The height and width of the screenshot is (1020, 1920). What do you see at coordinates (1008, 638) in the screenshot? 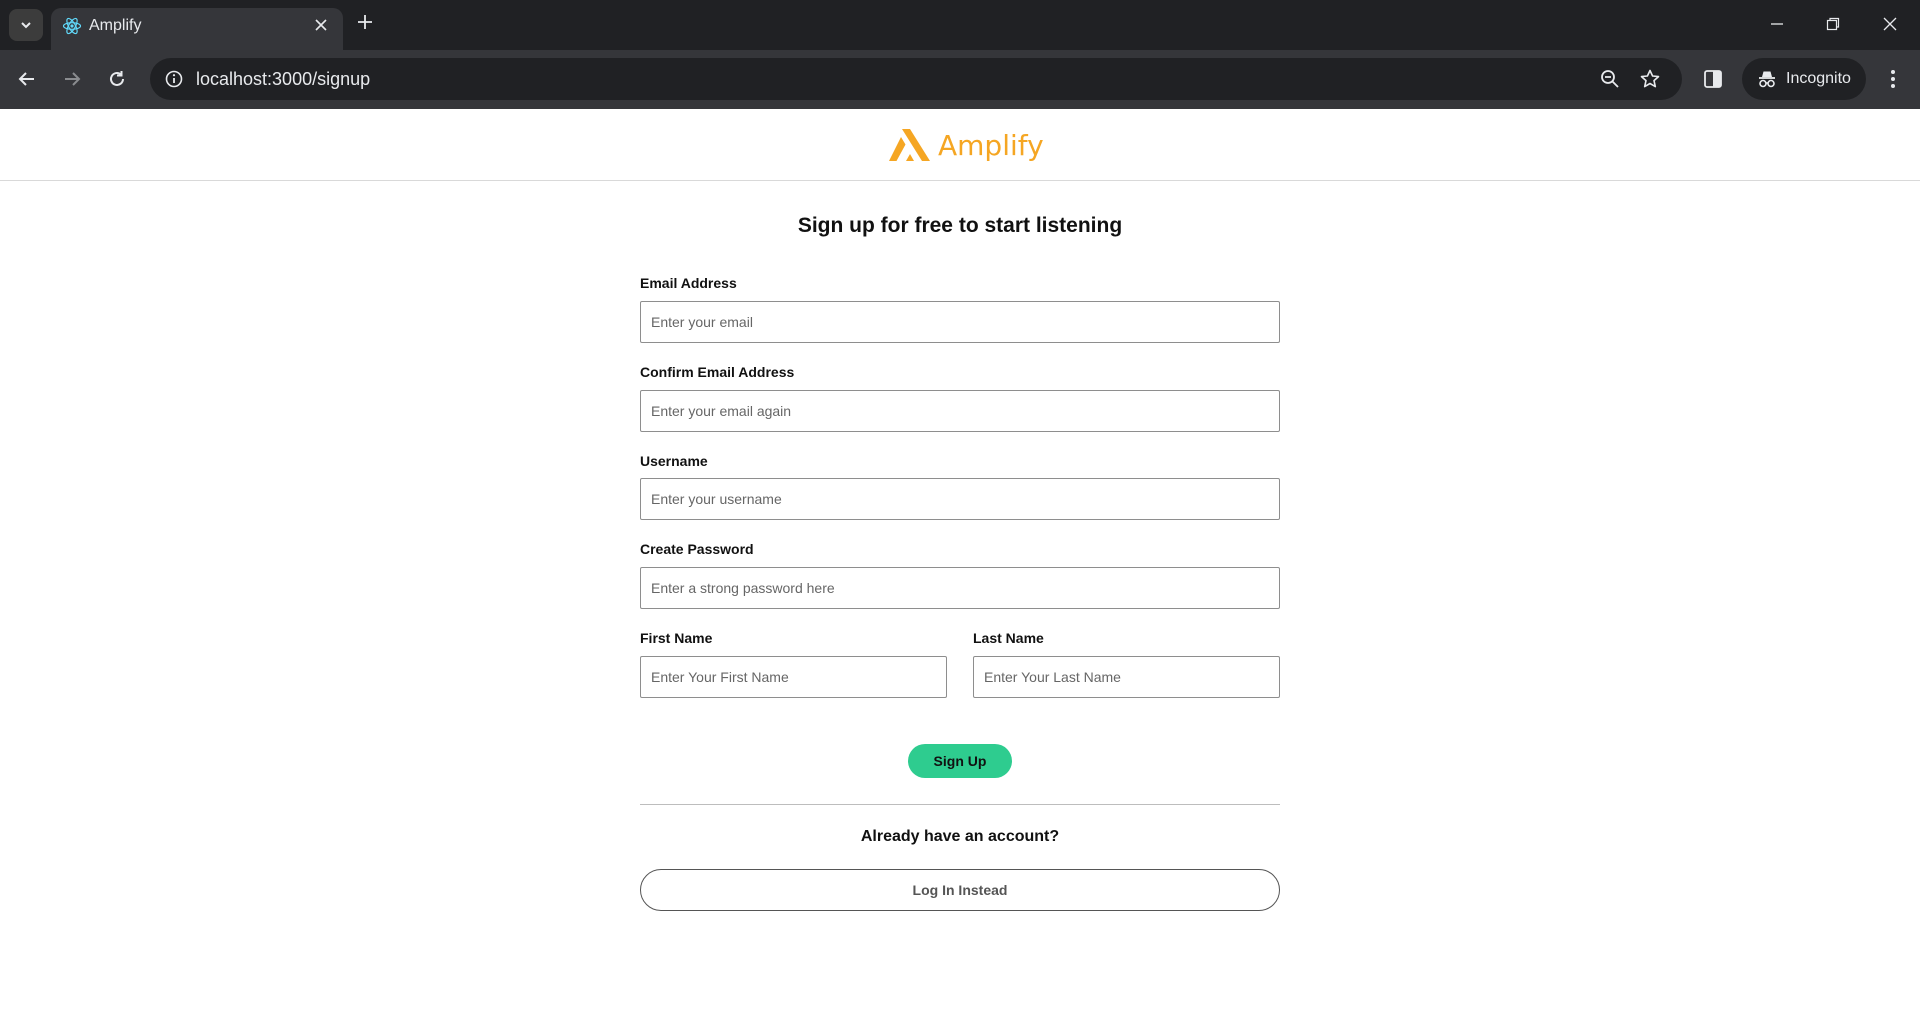
I see `last-name-label: Last Name` at bounding box center [1008, 638].